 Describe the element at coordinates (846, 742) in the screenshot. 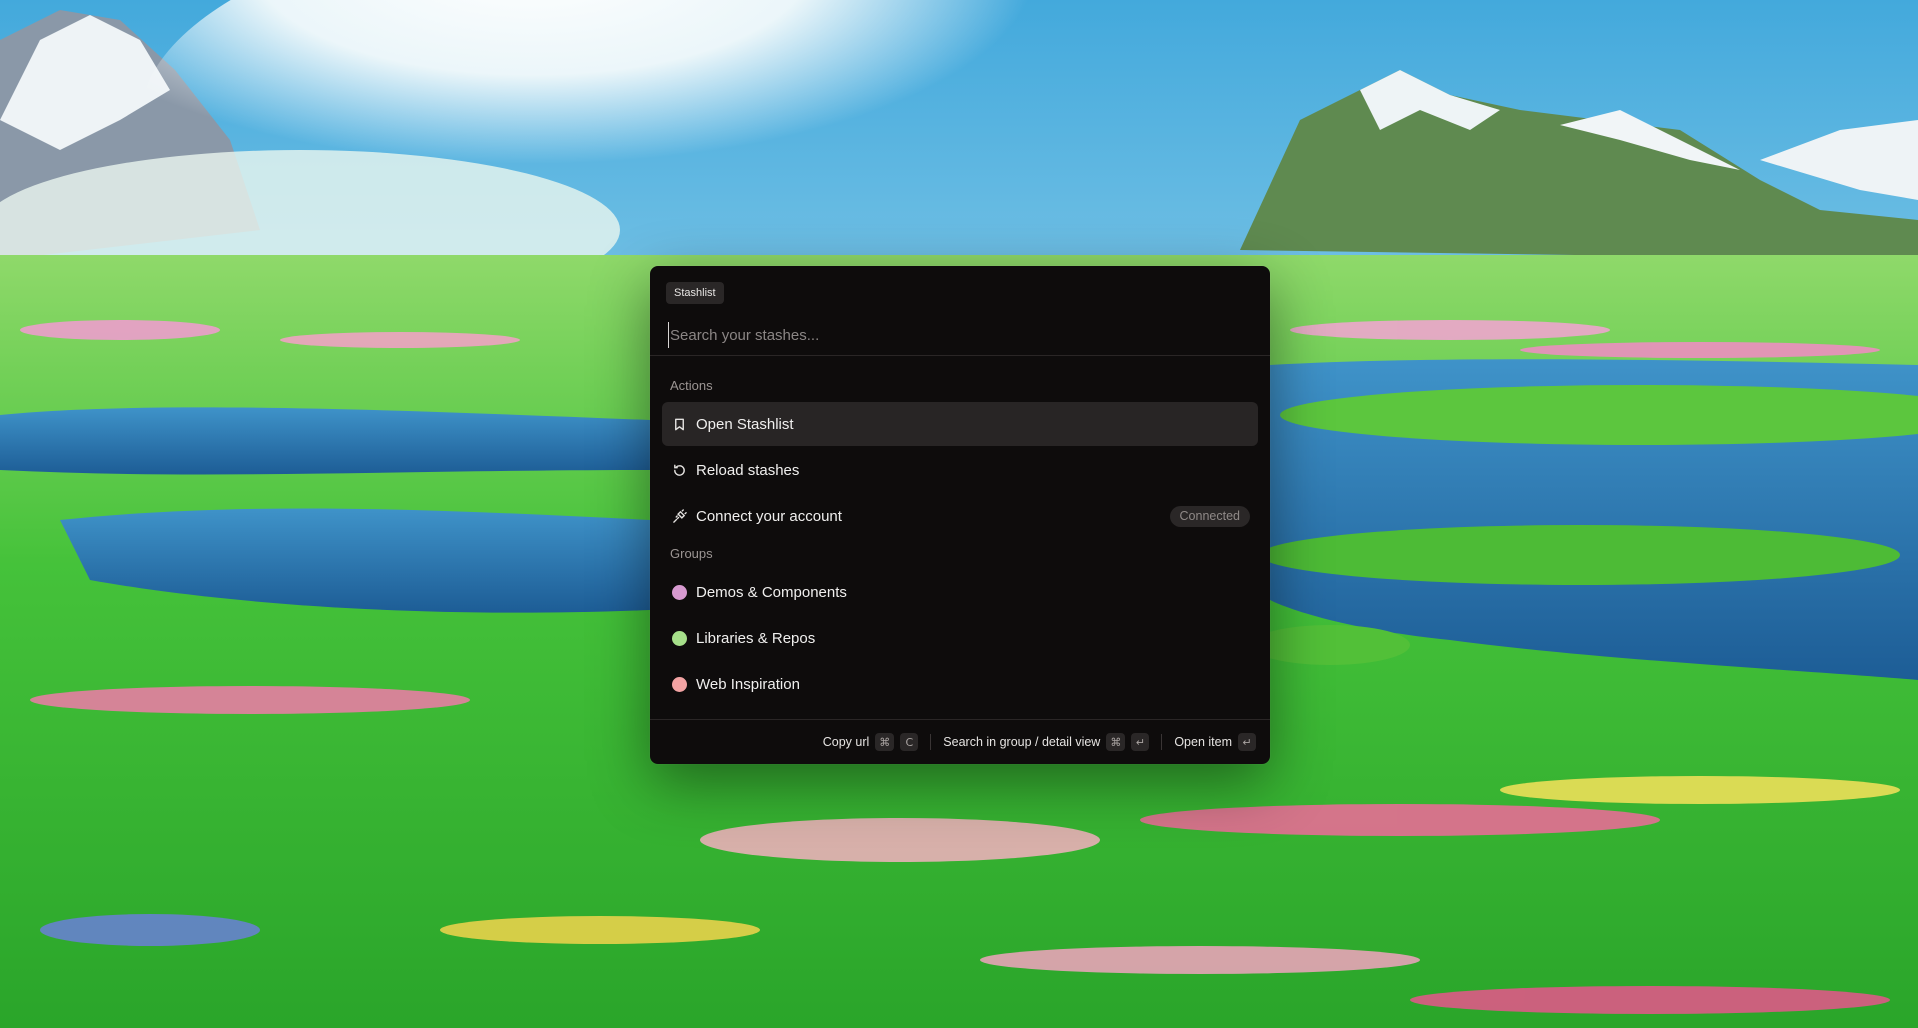

I see `shortcut-label: Copy url` at that location.